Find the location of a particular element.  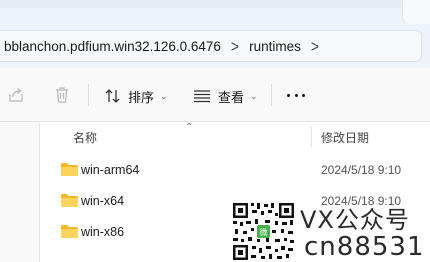

list-view-icon is located at coordinates (202, 96).